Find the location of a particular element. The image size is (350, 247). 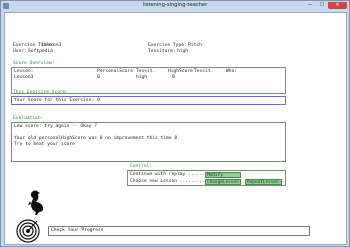

row-tessit: high is located at coordinates (142, 77).